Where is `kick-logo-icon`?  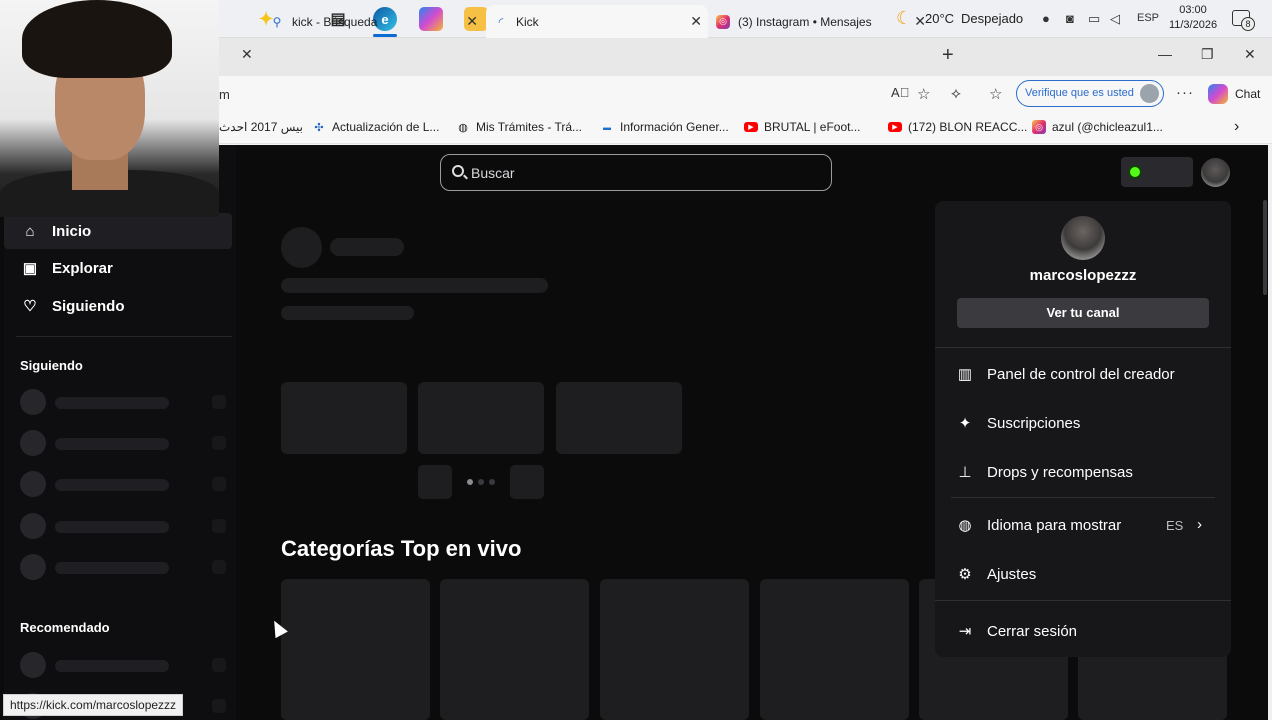 kick-logo-icon is located at coordinates (1135, 172).